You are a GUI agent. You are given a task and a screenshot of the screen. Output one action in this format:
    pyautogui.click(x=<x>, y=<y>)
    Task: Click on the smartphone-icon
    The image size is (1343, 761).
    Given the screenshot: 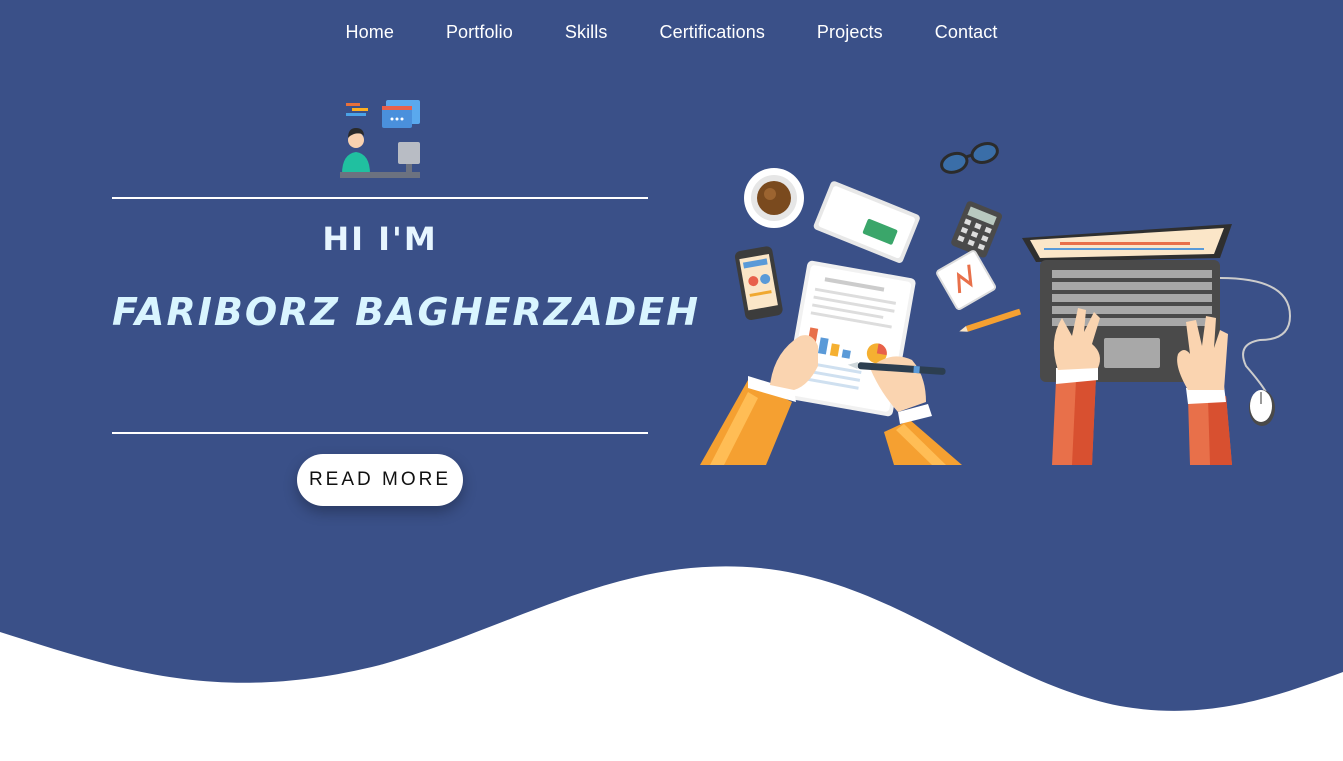 What is the action you would take?
    pyautogui.click(x=758, y=283)
    